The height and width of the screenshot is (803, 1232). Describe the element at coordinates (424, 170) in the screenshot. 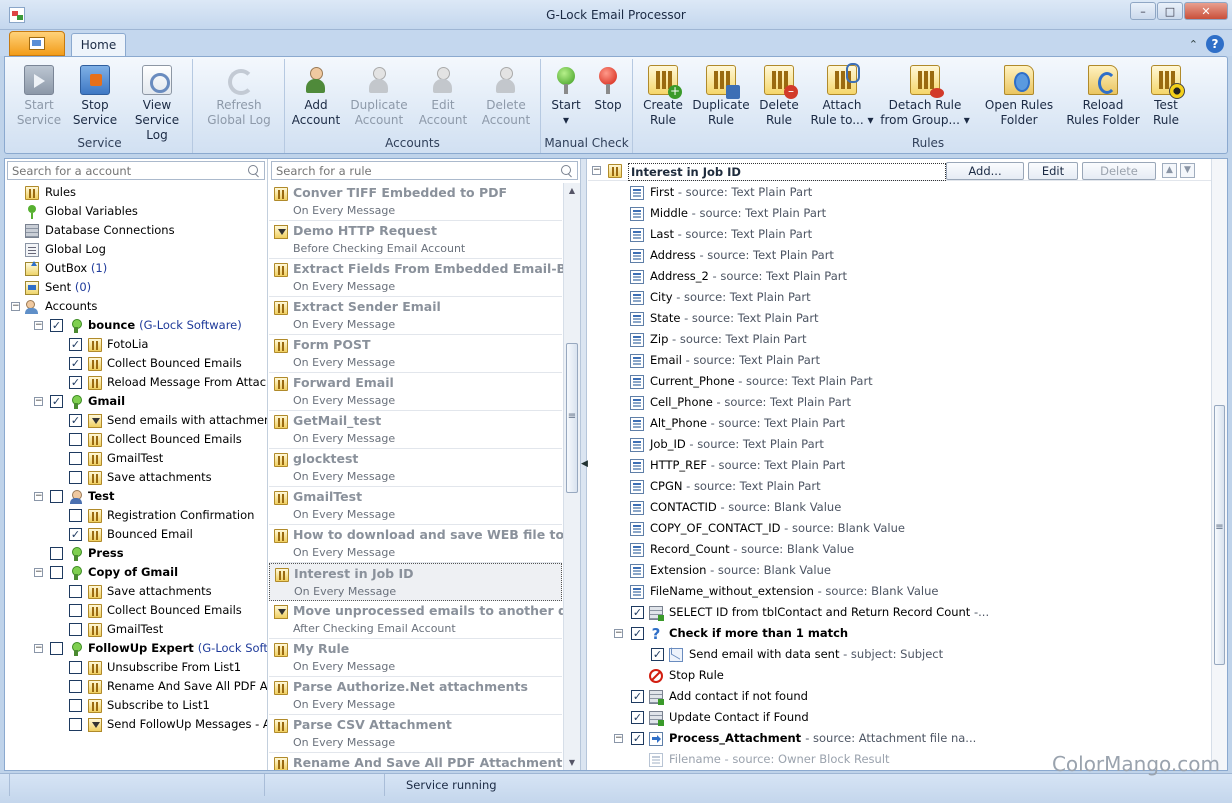

I see `rule-search-input` at that location.